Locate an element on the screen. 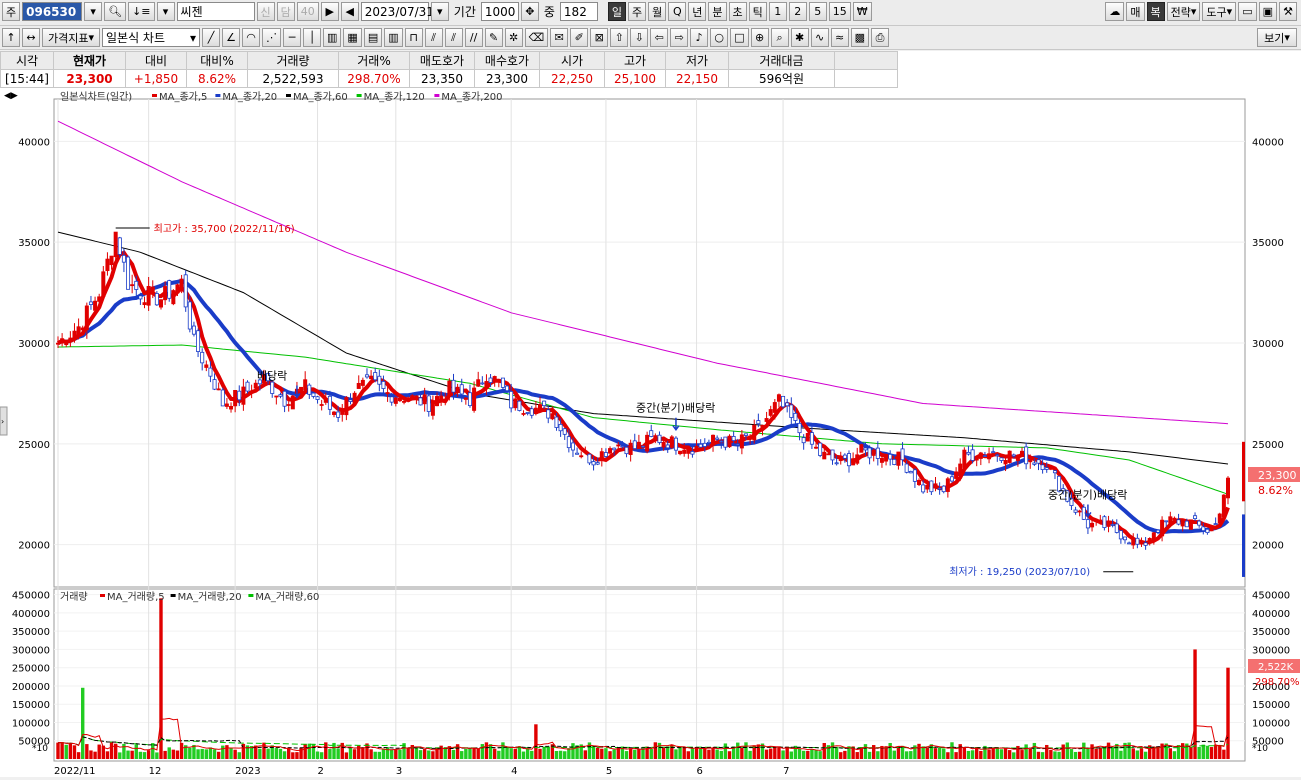  columns-icon: ▦ is located at coordinates (352, 37).